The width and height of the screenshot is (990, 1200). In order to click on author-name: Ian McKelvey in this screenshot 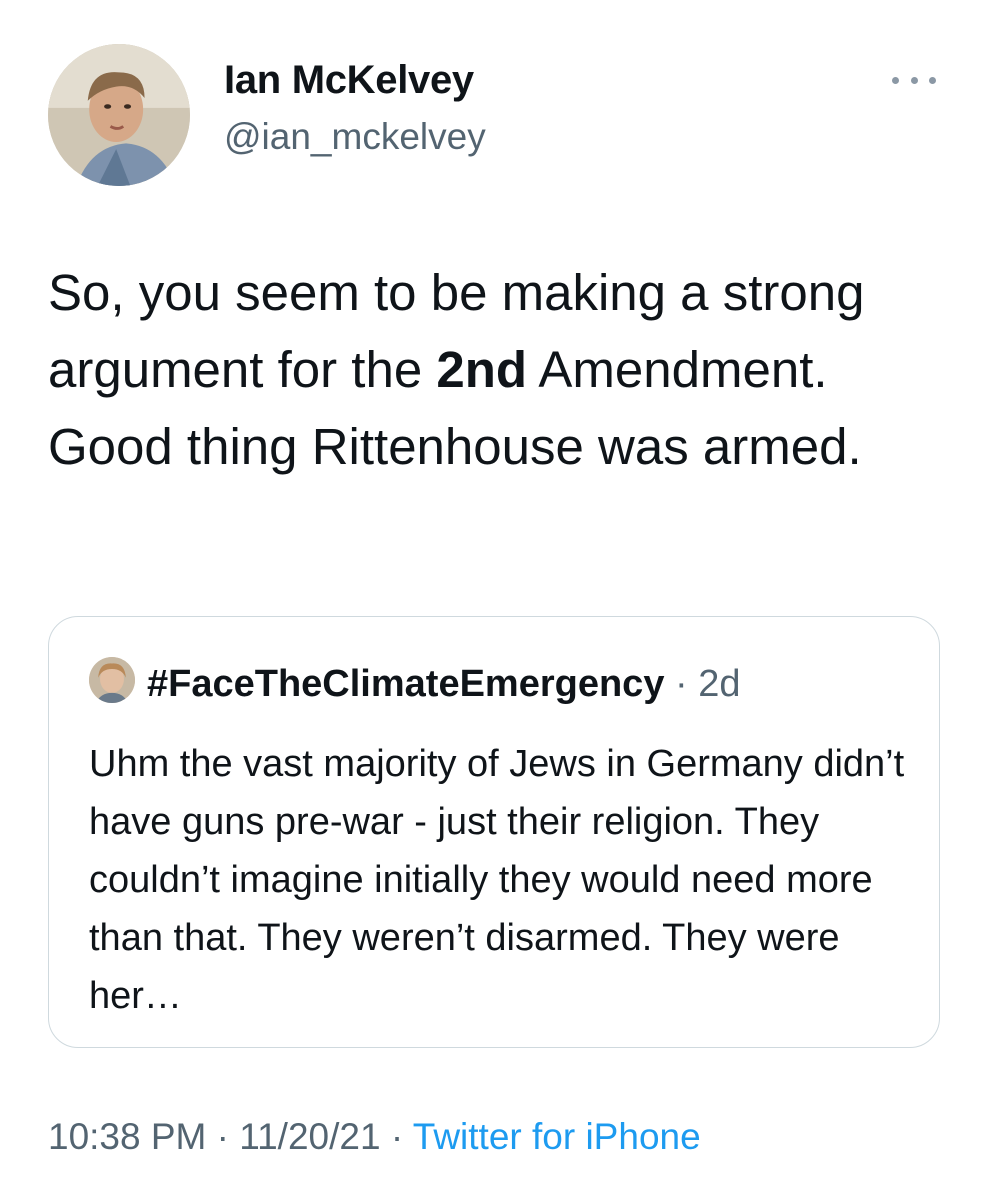, I will do `click(349, 80)`.